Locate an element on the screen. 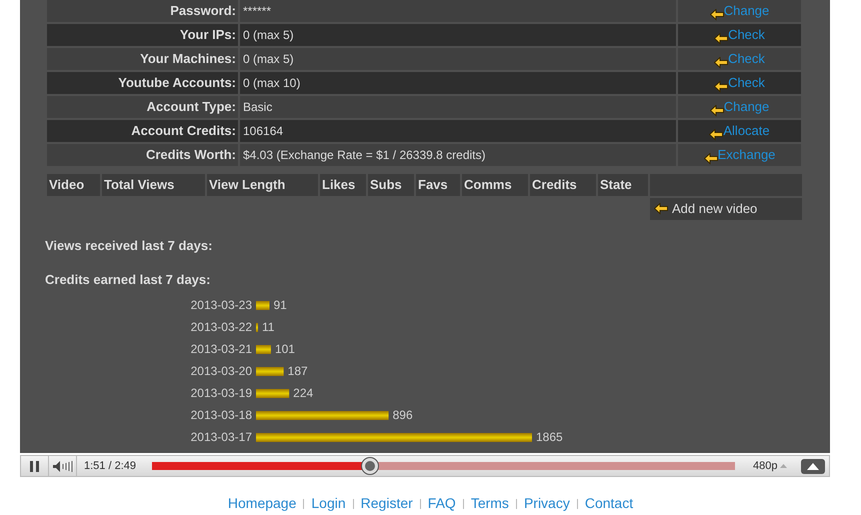 This screenshot has height=515, width=861. column-header: Likes is located at coordinates (343, 185).